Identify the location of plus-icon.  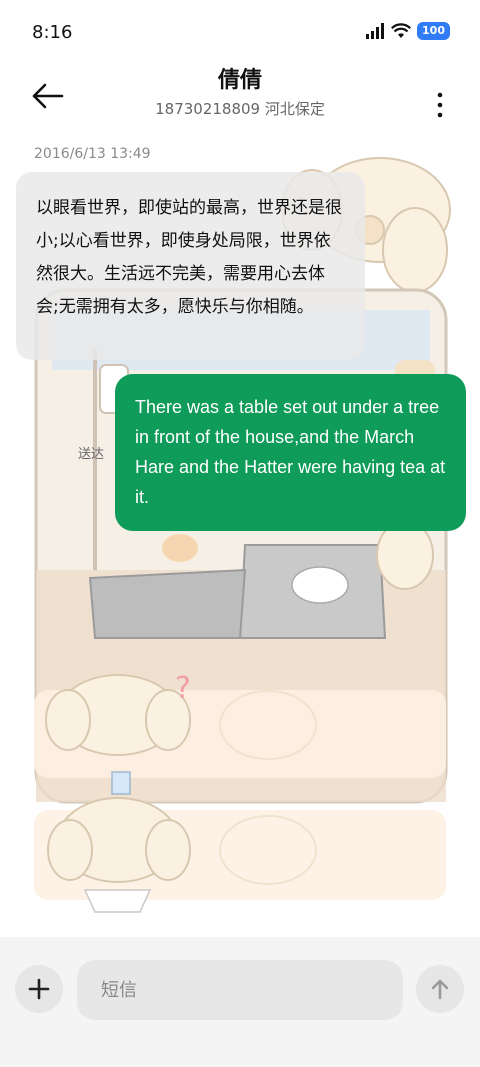
(39, 989).